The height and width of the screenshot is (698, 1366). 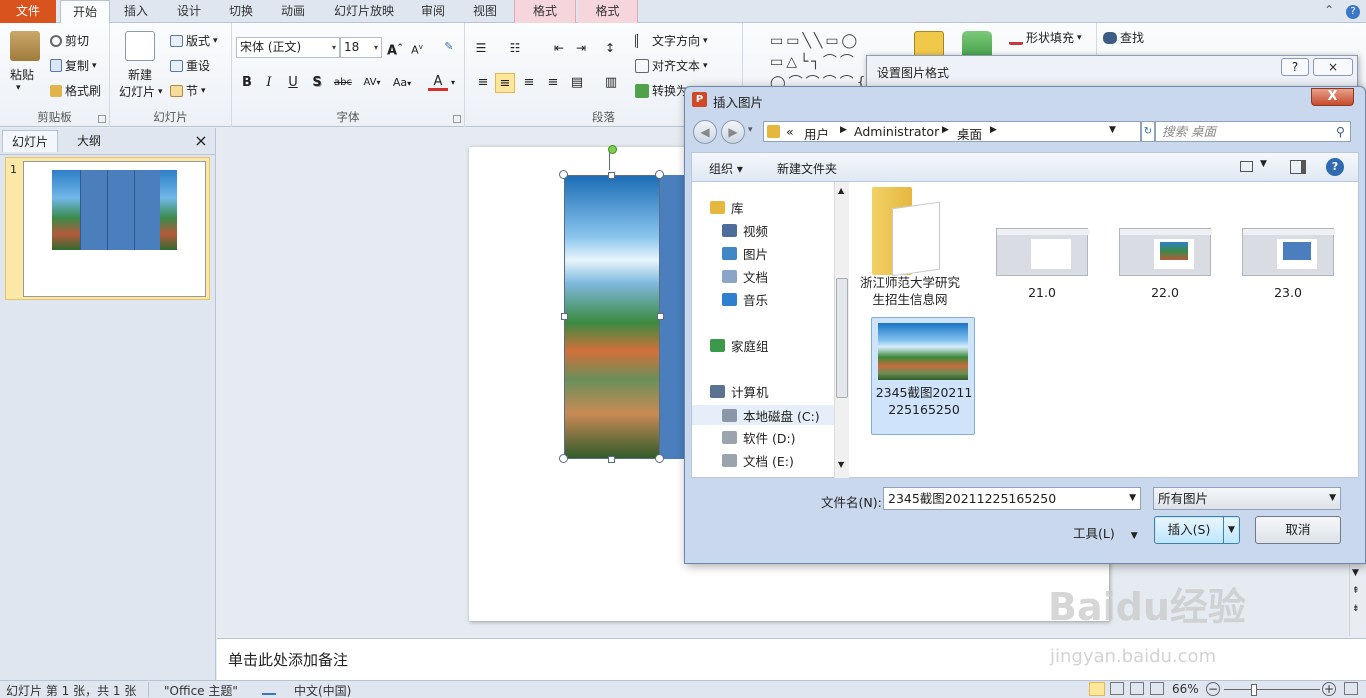 I want to click on address-overflow: «, so click(x=790, y=131).